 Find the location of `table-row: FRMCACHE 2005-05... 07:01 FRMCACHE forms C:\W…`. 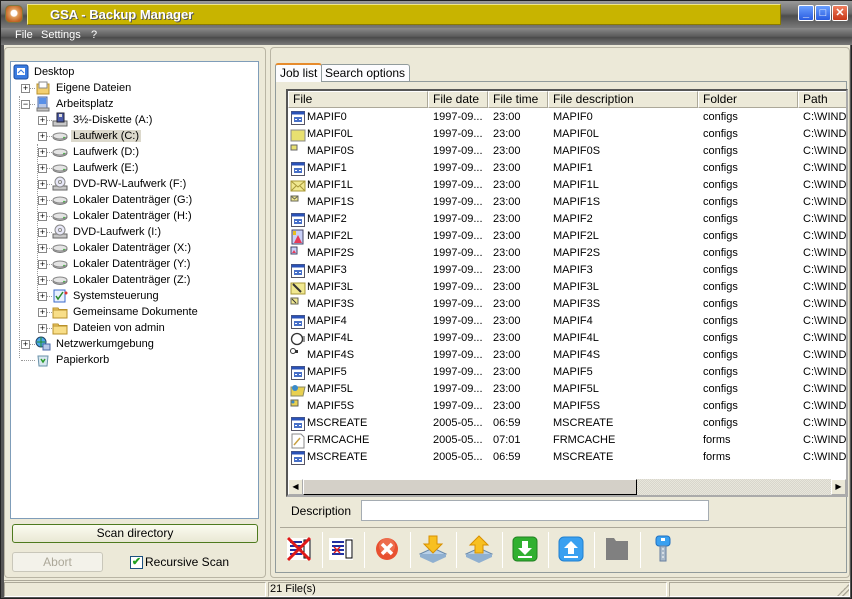

table-row: FRMCACHE 2005-05... 07:01 FRMCACHE forms C:\W… is located at coordinates (567, 440).